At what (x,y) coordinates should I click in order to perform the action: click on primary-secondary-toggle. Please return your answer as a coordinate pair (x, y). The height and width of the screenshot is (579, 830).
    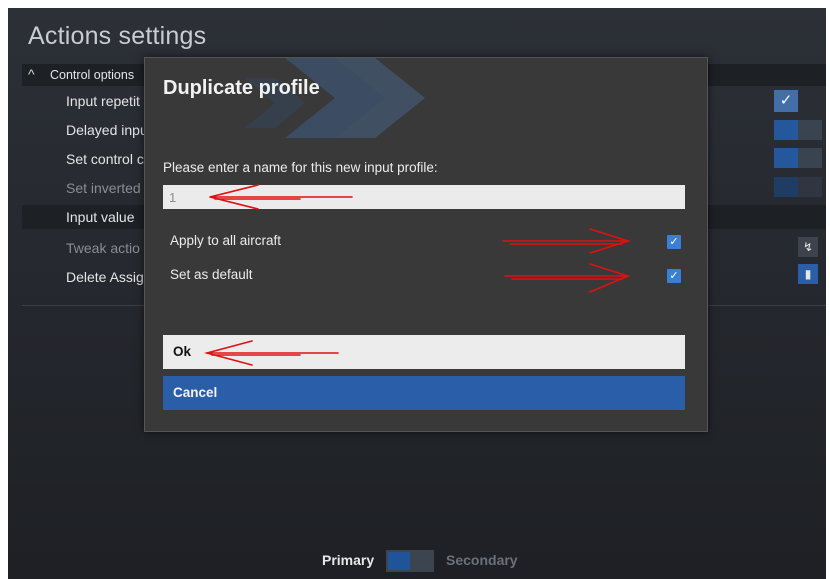
    Looking at the image, I should click on (410, 561).